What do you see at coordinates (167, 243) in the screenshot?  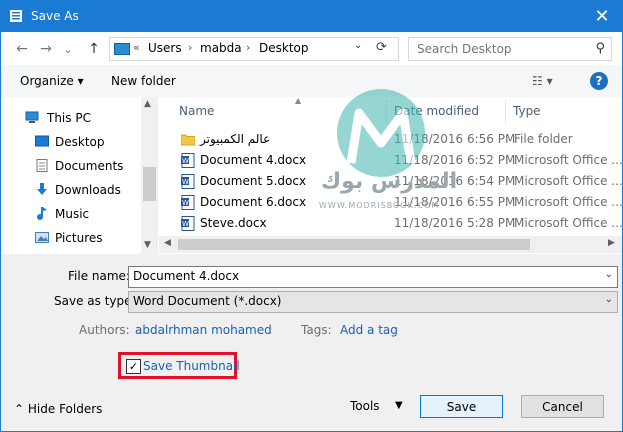 I see `scroll-left-icon: ◀` at bounding box center [167, 243].